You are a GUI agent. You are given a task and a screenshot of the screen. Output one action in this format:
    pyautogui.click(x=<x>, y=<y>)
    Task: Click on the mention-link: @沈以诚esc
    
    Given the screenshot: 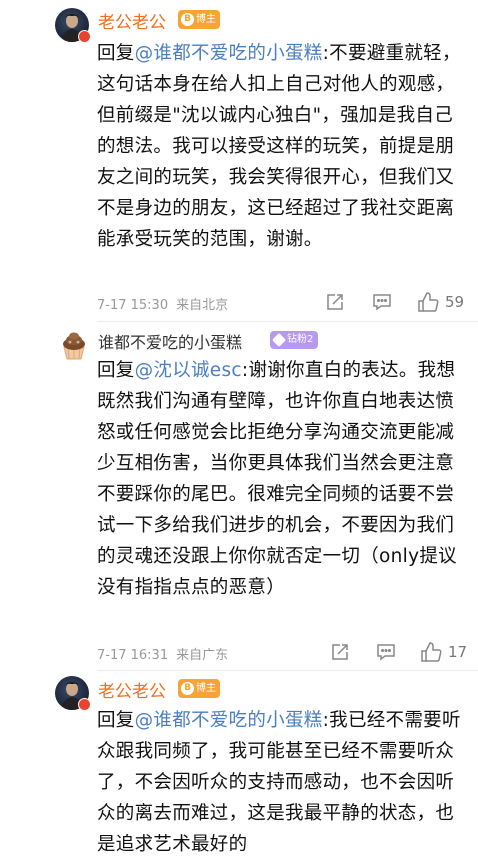 What is the action you would take?
    pyautogui.click(x=188, y=370)
    